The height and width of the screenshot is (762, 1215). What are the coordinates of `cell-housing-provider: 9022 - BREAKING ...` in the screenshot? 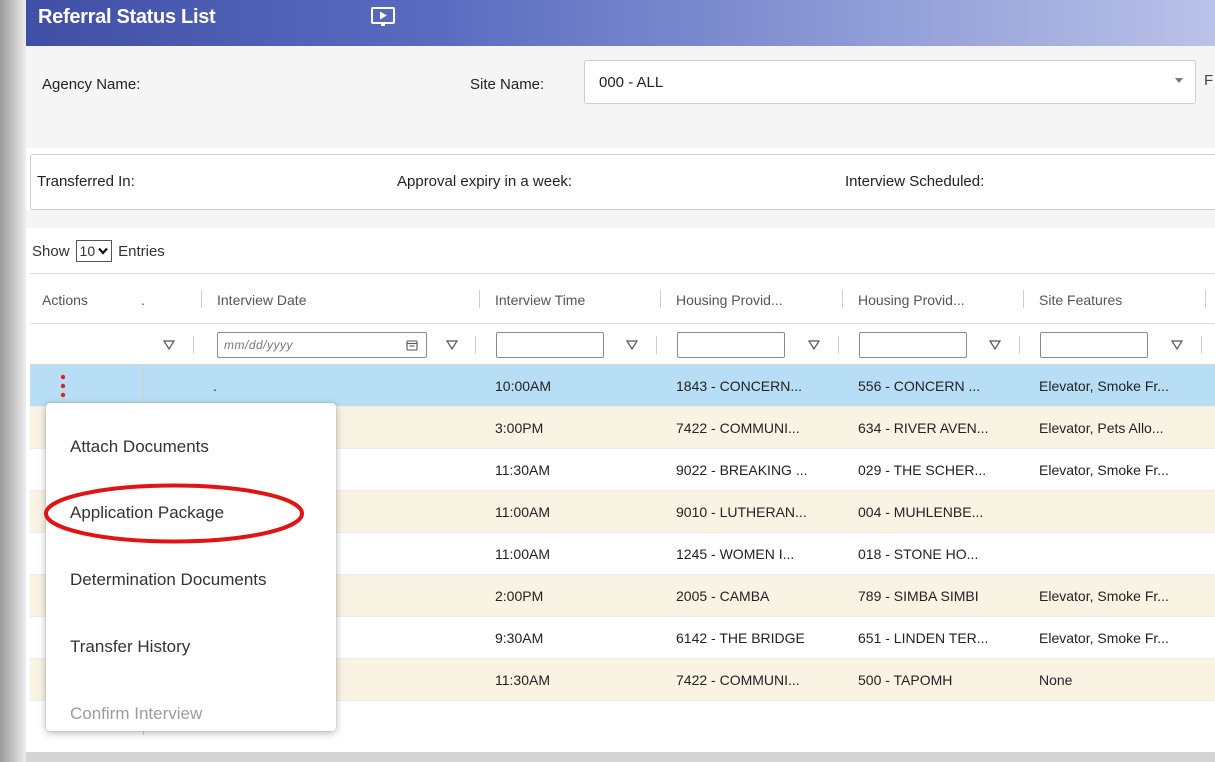 It's located at (742, 470).